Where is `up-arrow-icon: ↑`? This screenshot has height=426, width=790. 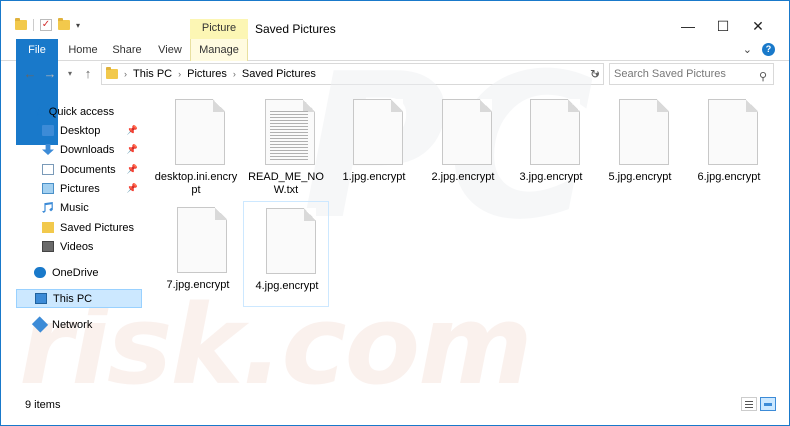
up-arrow-icon: ↑ is located at coordinates (88, 74).